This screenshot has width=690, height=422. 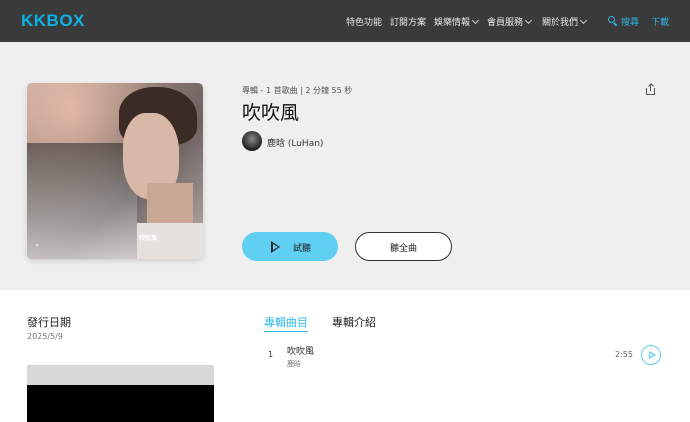 What do you see at coordinates (49, 322) in the screenshot?
I see `release-date-label: 發行日期` at bounding box center [49, 322].